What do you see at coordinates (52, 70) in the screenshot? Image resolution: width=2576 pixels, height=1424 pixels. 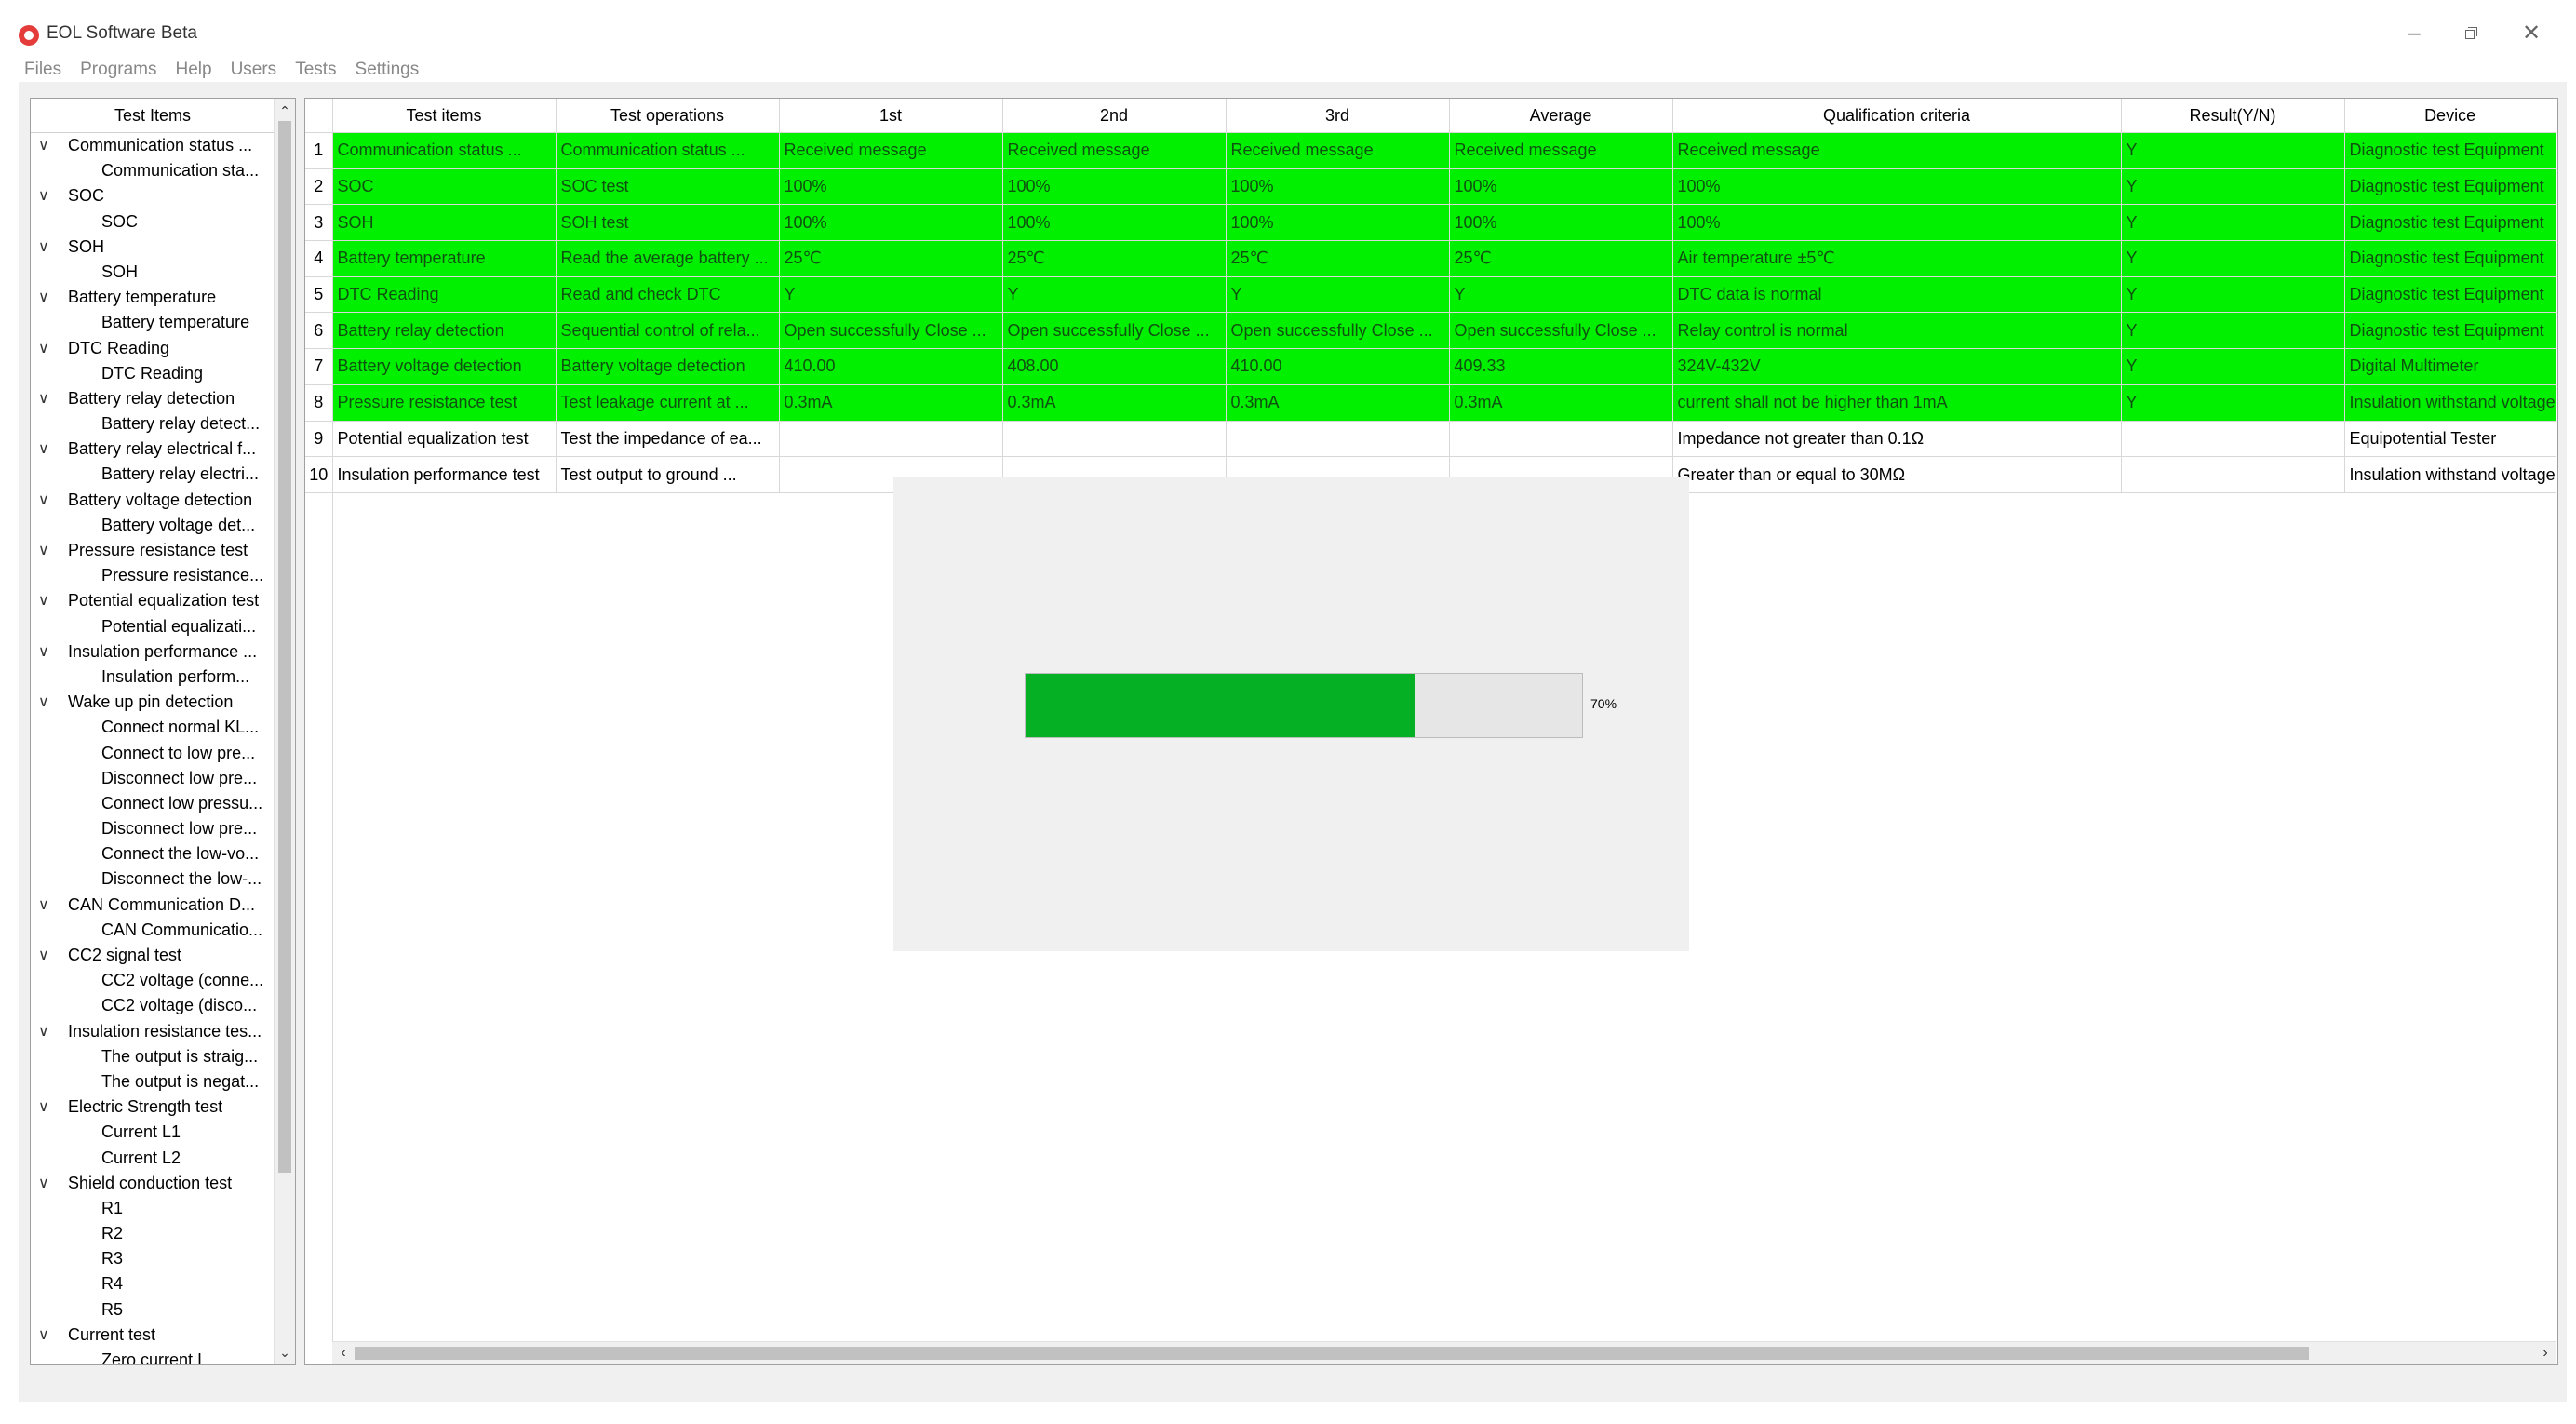 I see `menu-files: Files` at bounding box center [52, 70].